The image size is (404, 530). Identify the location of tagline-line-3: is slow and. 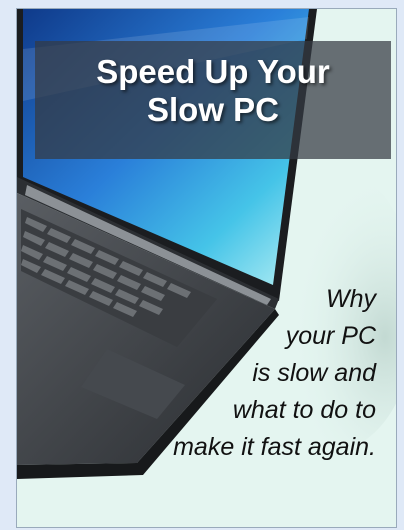
(314, 373).